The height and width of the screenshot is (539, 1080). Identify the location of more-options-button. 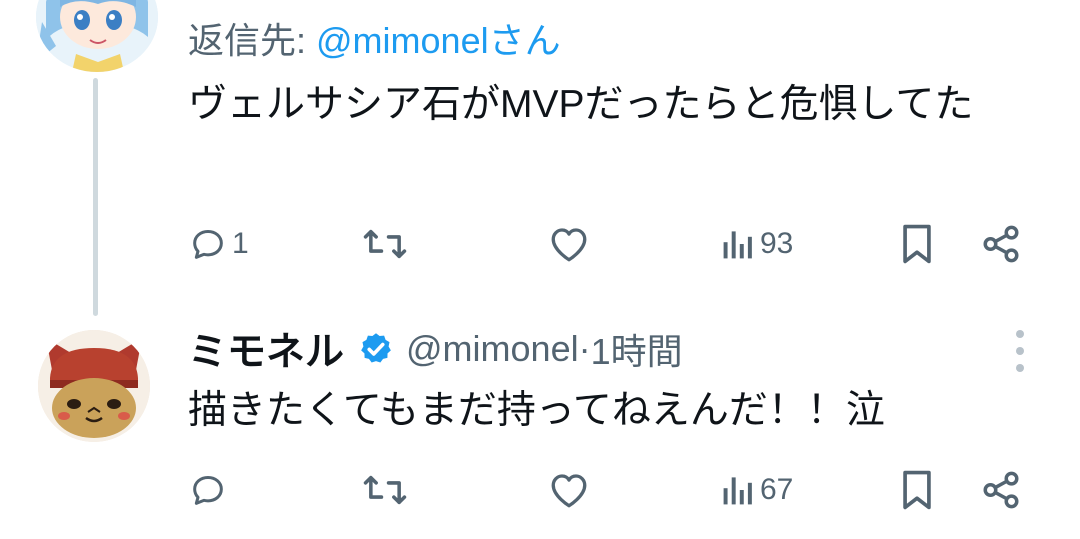
(1020, 351).